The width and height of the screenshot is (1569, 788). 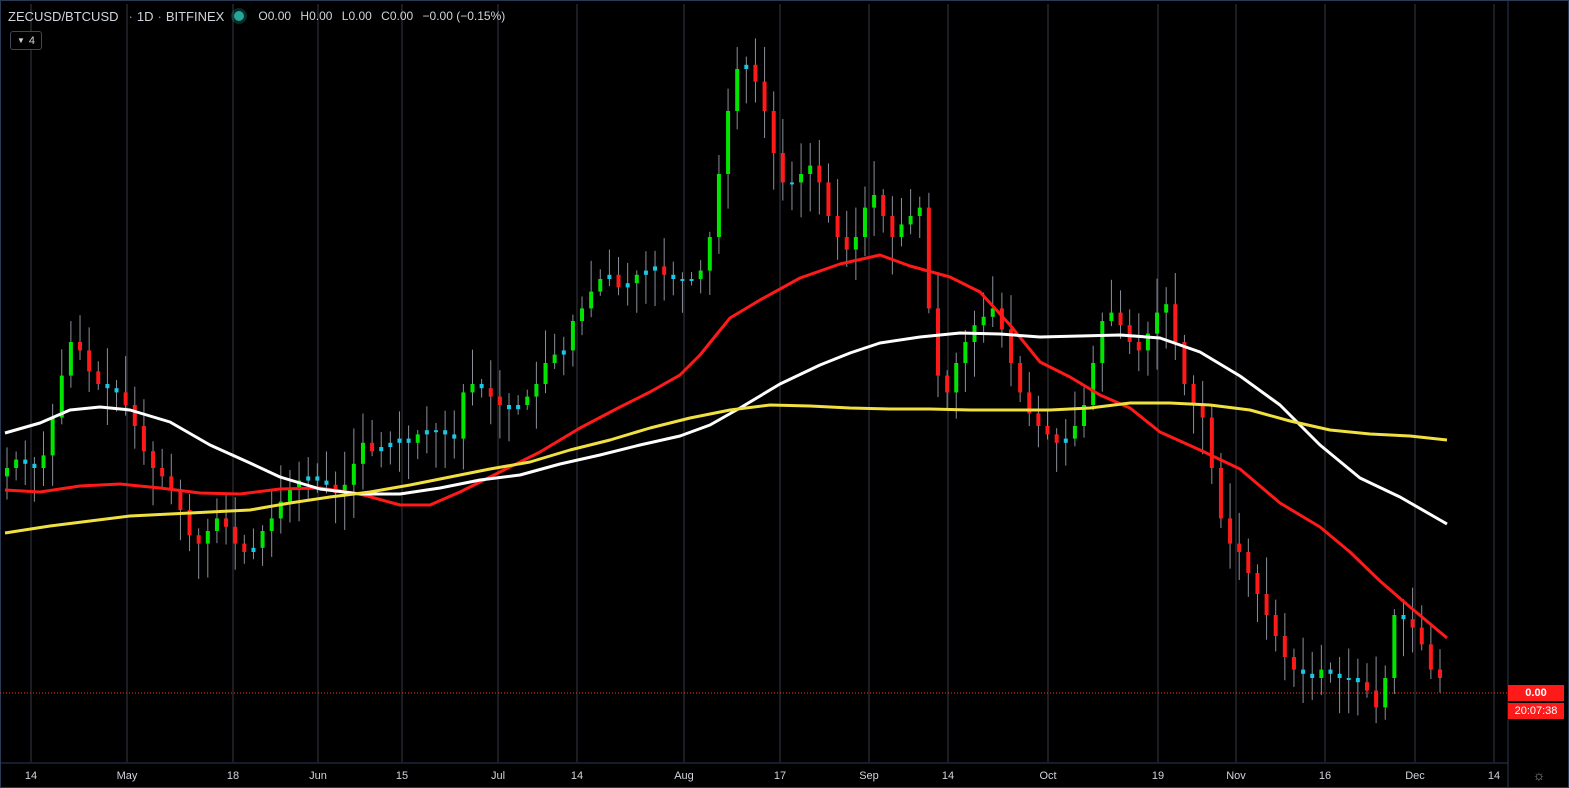 What do you see at coordinates (1536, 693) in the screenshot?
I see `current-price-label: 0.00` at bounding box center [1536, 693].